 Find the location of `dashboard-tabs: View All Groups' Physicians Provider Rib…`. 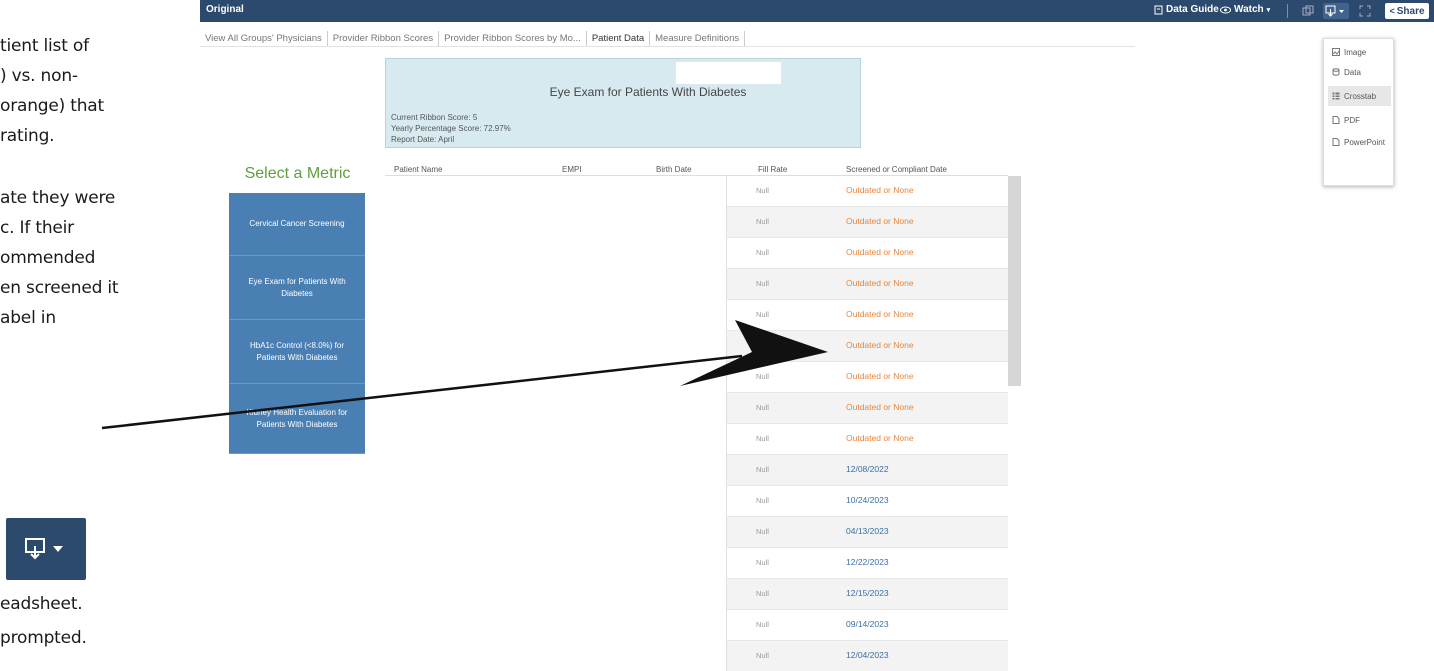

dashboard-tabs: View All Groups' Physicians Provider Rib… is located at coordinates (473, 38).